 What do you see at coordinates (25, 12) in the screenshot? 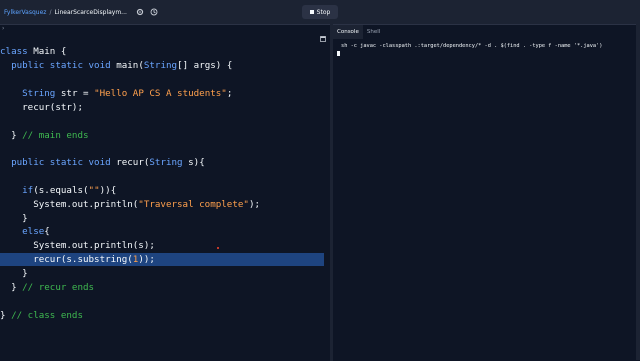
I see `breadcrumb-user: FylkerVasquez` at bounding box center [25, 12].